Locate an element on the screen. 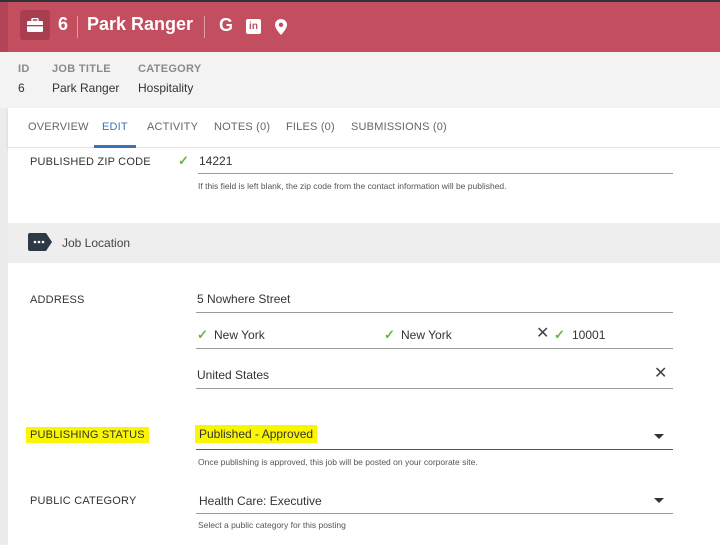 Image resolution: width=720 pixels, height=545 pixels. publishing-status-label: PUBLISHING STATUS is located at coordinates (87, 435).